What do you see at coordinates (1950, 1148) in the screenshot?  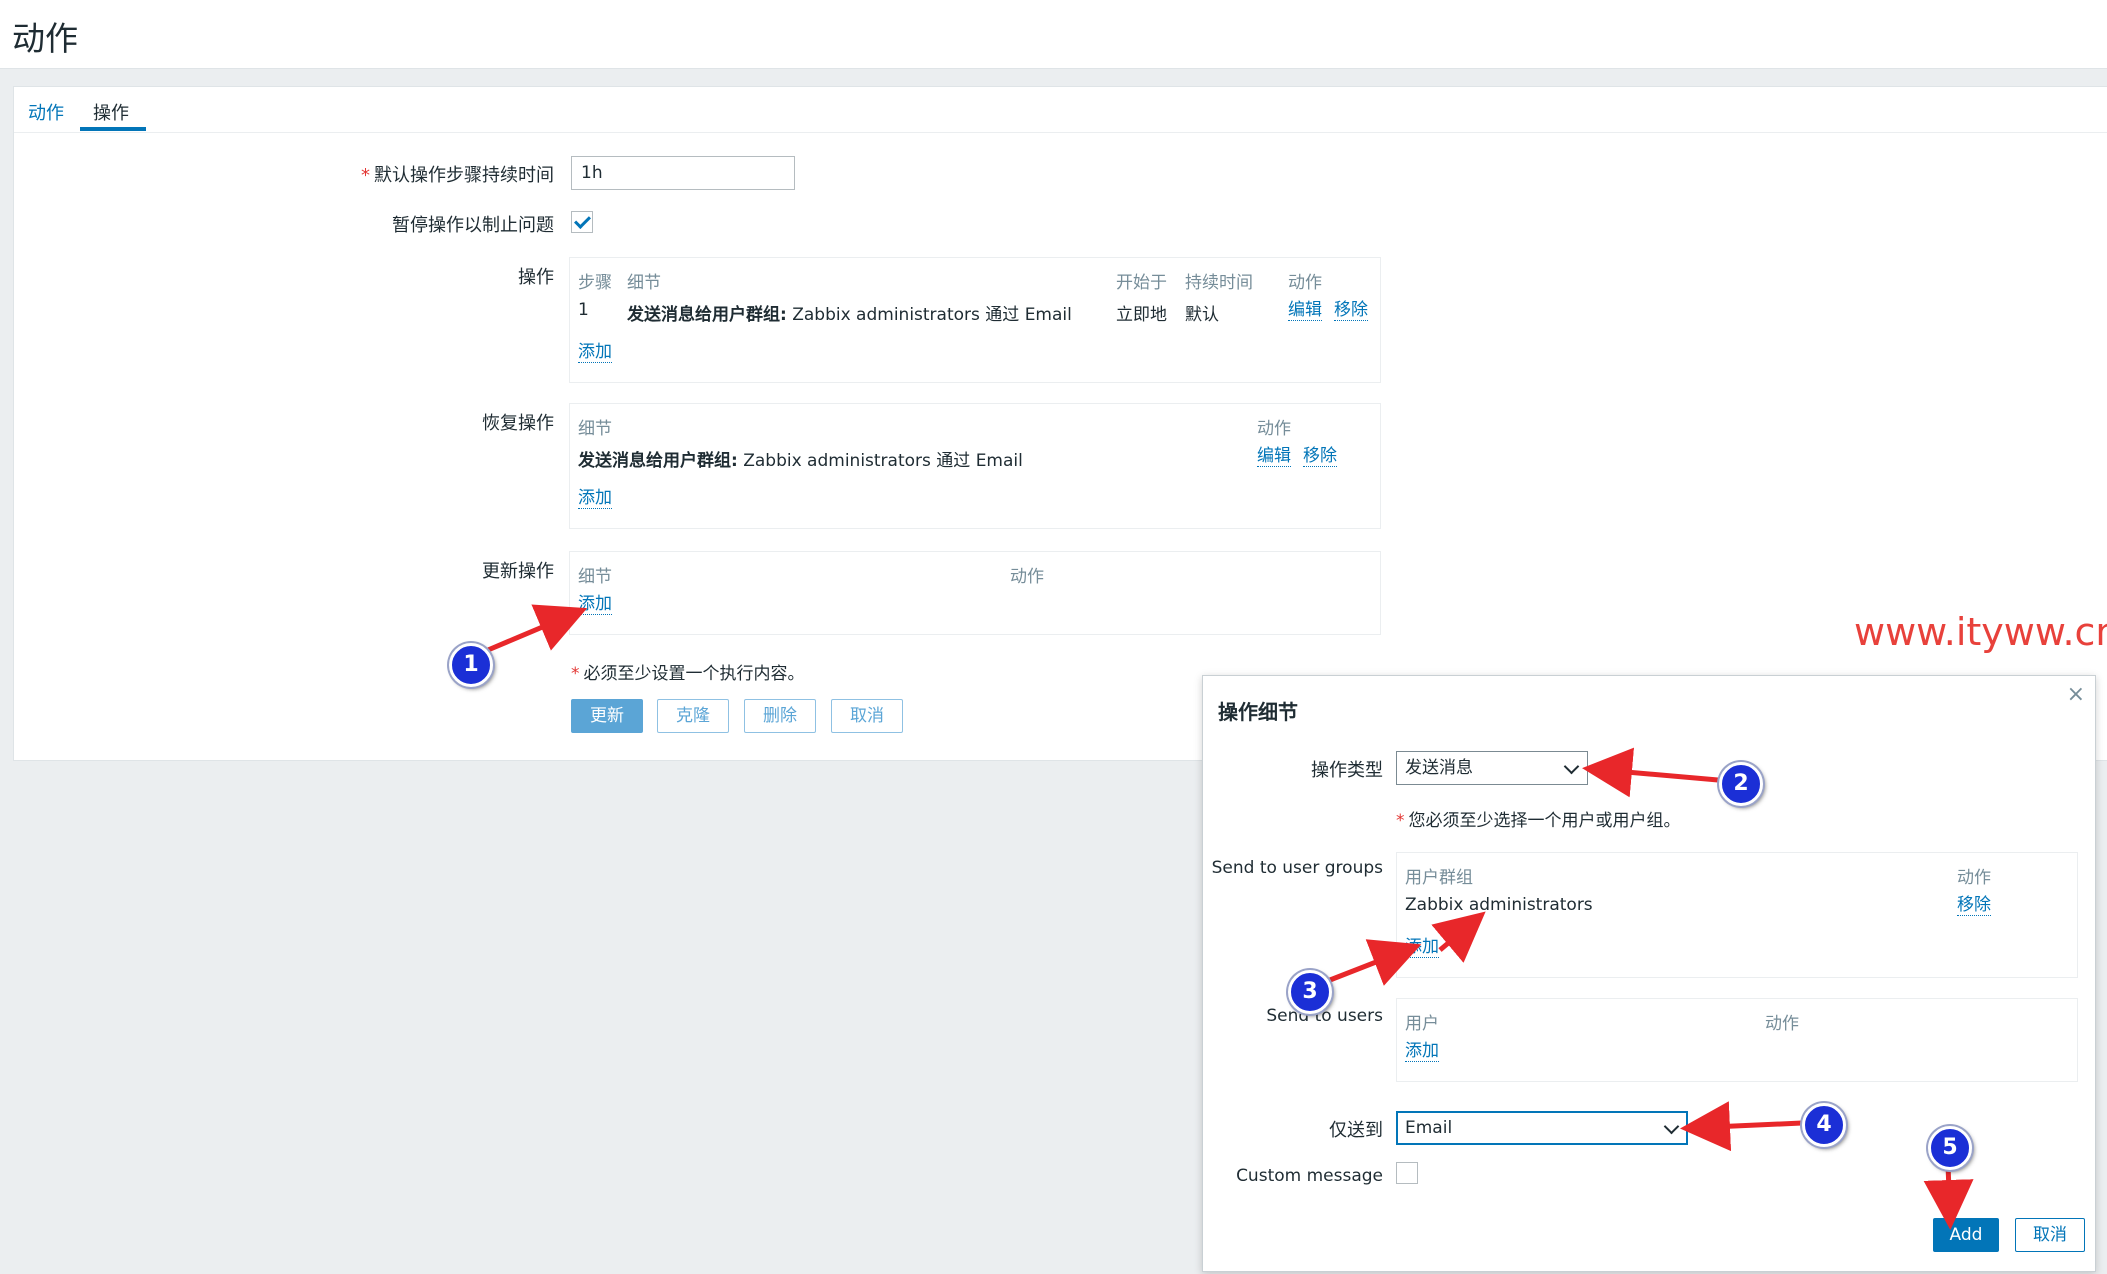 I see `step-badge-5: 5` at bounding box center [1950, 1148].